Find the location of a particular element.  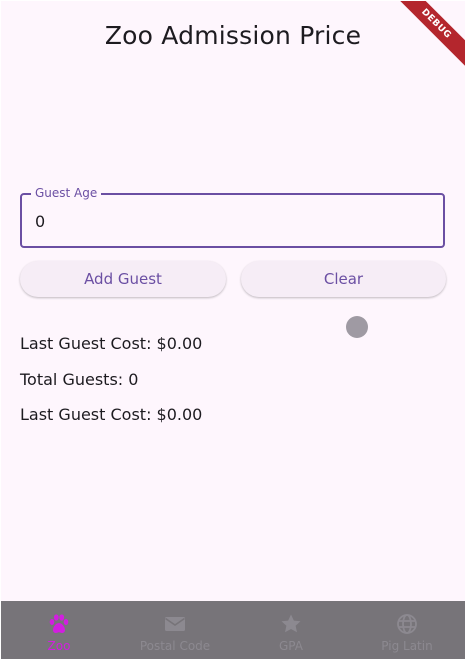

last-guest-cost-text: Last Guest Cost: $0.00 is located at coordinates (111, 343).